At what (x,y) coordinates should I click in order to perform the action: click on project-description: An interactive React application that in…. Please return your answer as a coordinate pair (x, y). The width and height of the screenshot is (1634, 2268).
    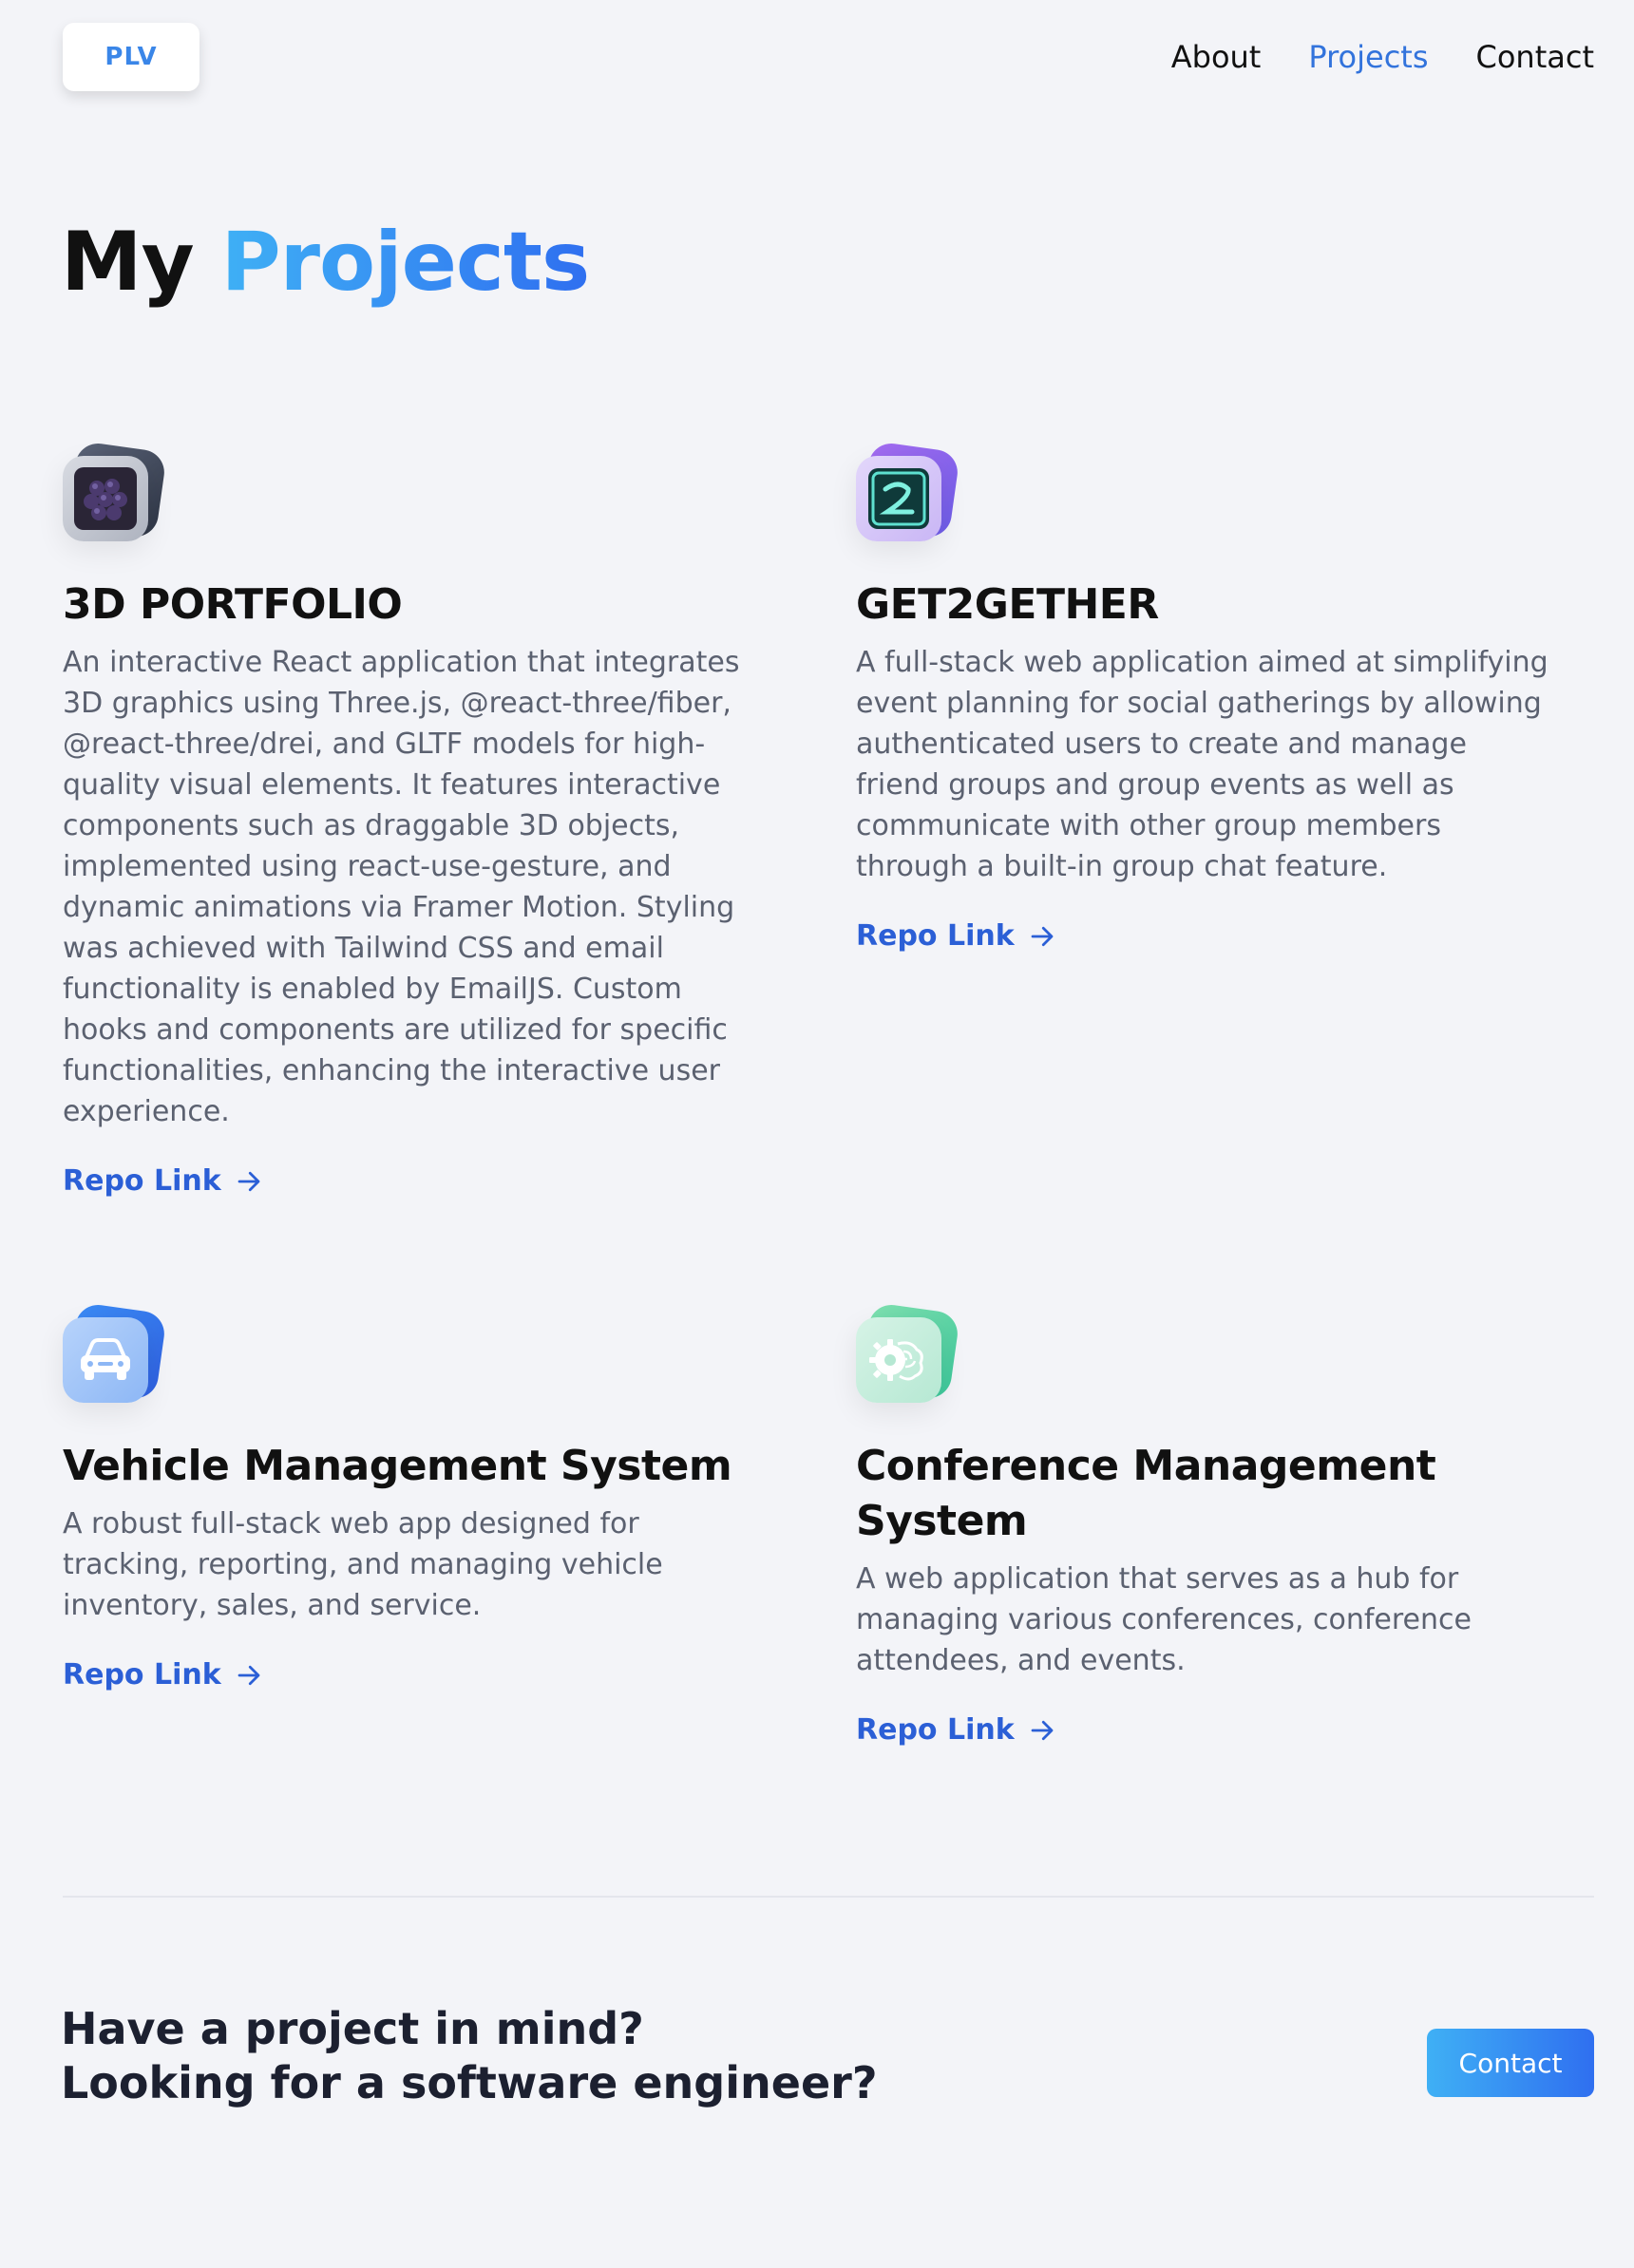
    Looking at the image, I should click on (401, 887).